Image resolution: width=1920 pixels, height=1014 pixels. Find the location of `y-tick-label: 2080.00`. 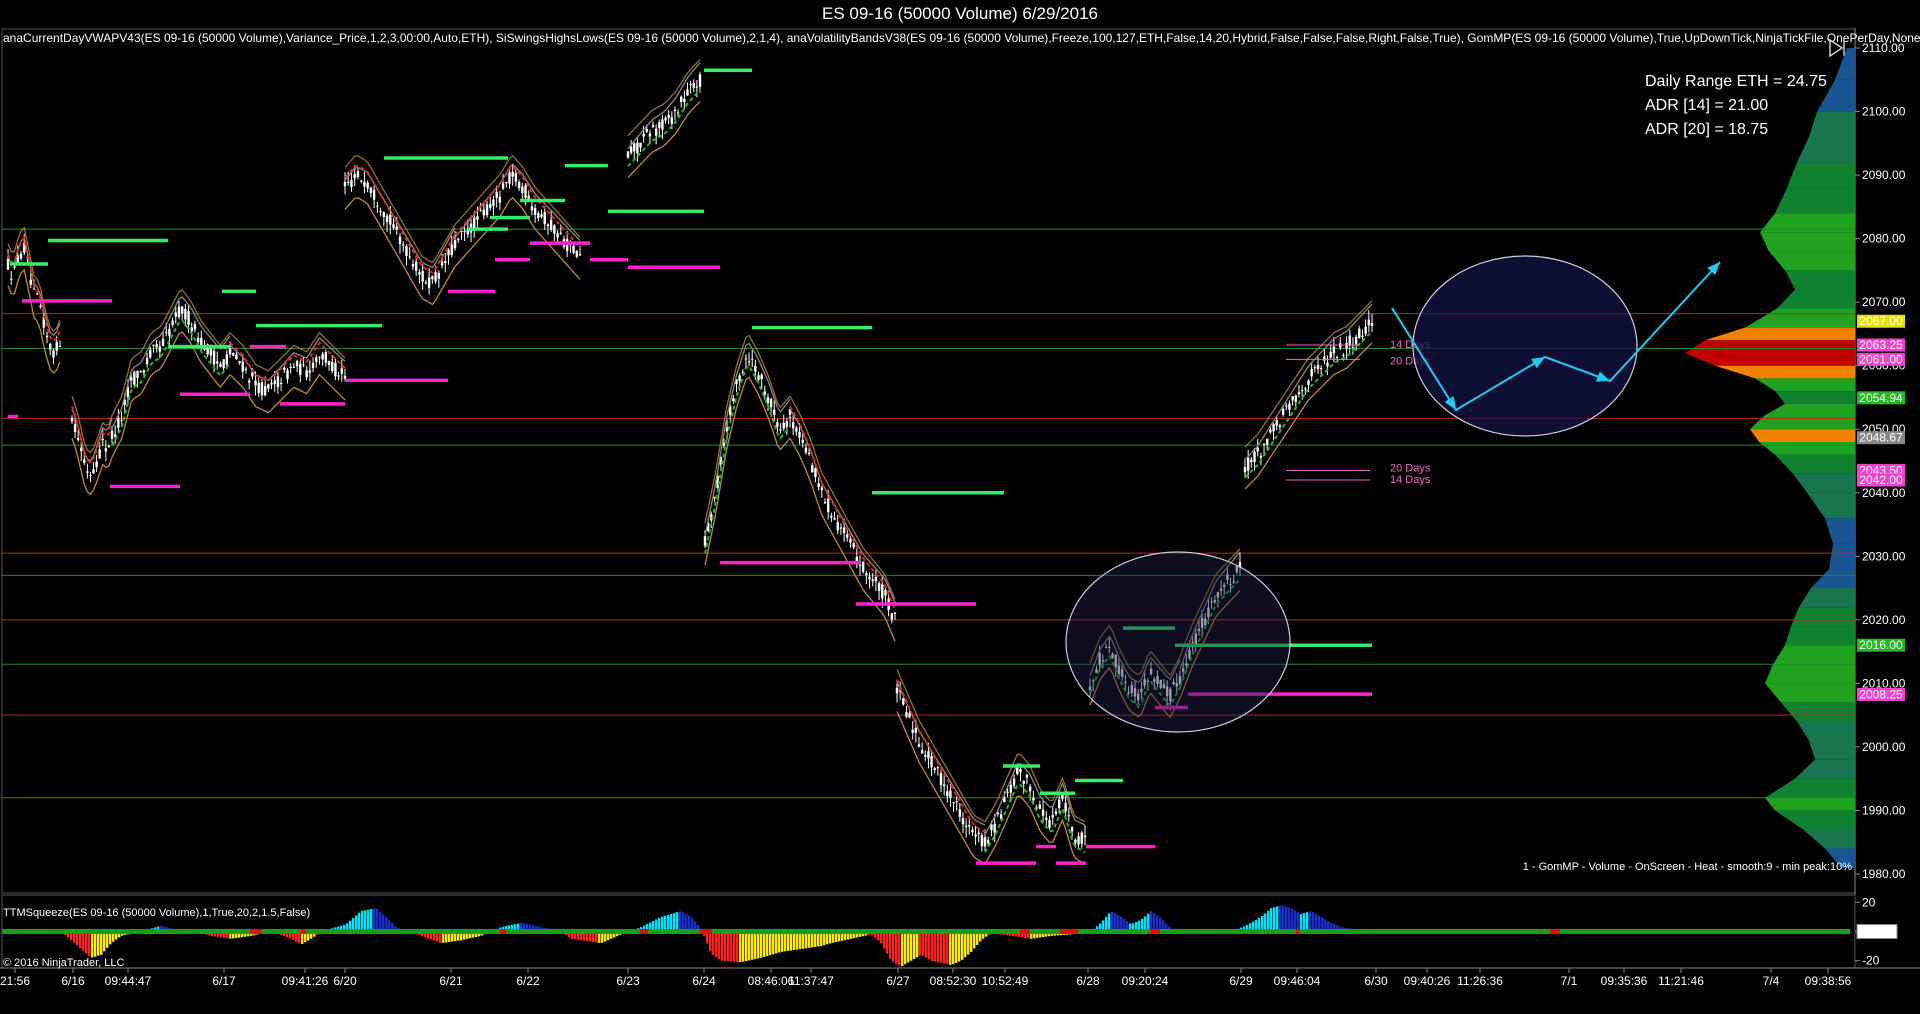

y-tick-label: 2080.00 is located at coordinates (1884, 239).